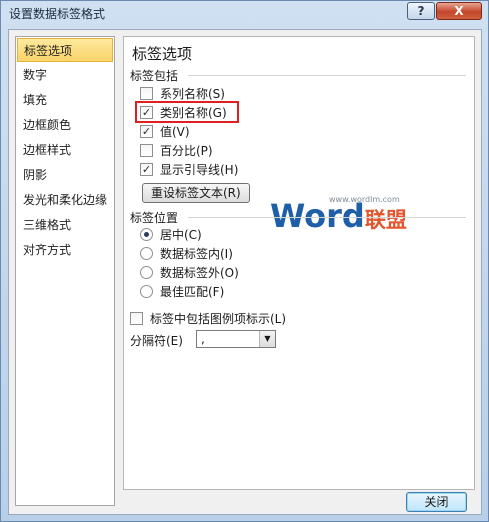 The height and width of the screenshot is (522, 489). Describe the element at coordinates (65, 225) in the screenshot. I see `nav-item-3d-format: 三维格式` at that location.